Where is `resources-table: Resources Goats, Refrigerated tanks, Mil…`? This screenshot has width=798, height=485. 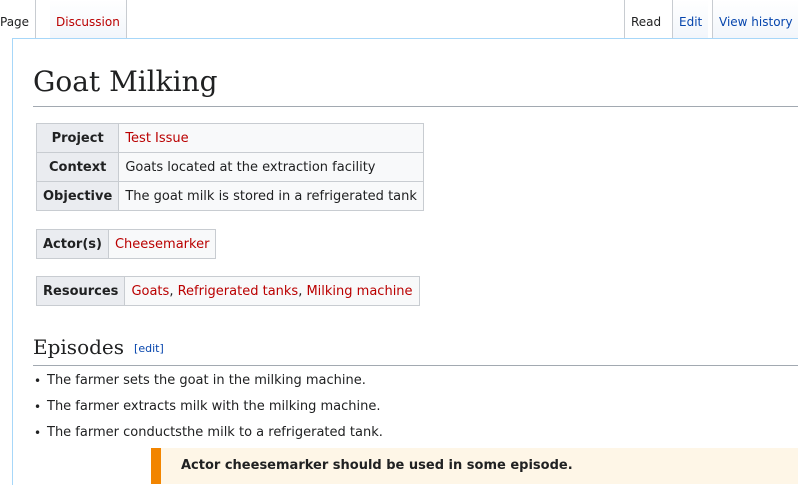
resources-table: Resources Goats, Refrigerated tanks, Mil… is located at coordinates (227, 291).